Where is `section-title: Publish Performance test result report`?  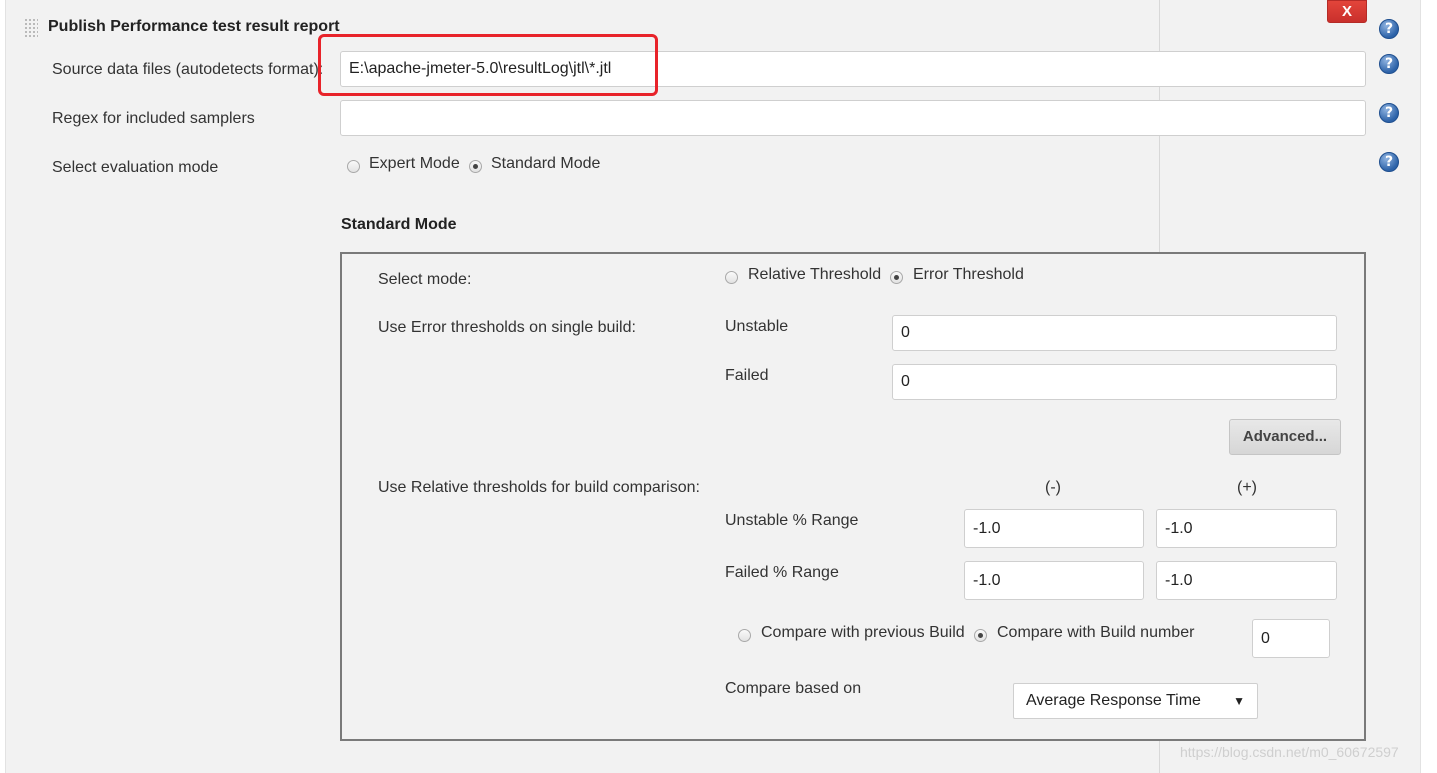 section-title: Publish Performance test result report is located at coordinates (194, 26).